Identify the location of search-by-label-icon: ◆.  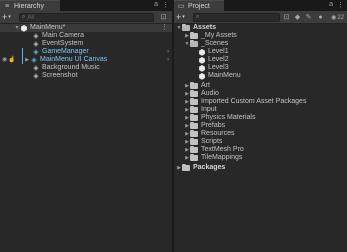
(297, 17).